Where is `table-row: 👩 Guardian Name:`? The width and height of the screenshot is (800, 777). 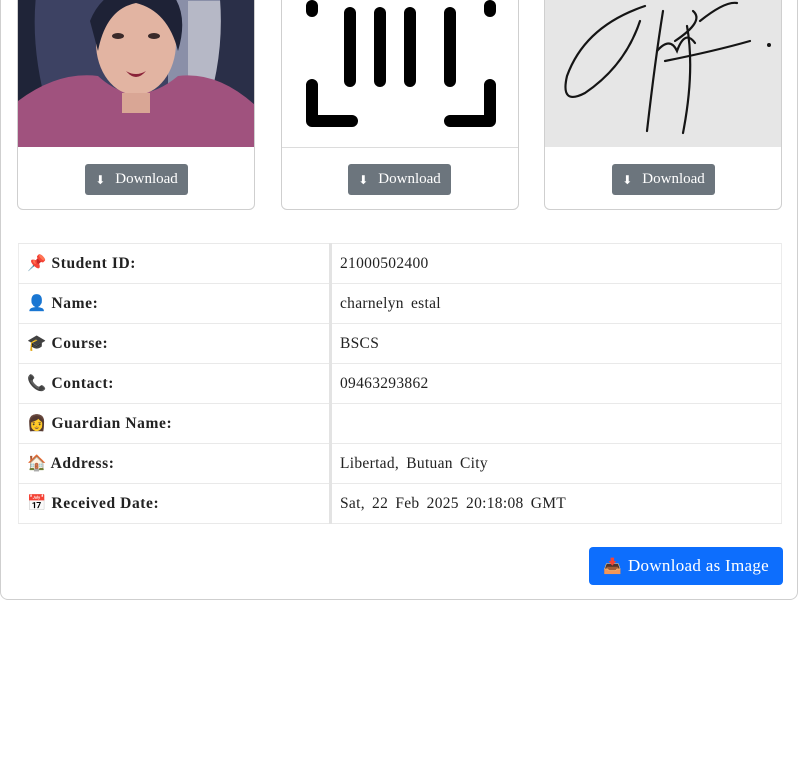 table-row: 👩 Guardian Name: is located at coordinates (400, 423).